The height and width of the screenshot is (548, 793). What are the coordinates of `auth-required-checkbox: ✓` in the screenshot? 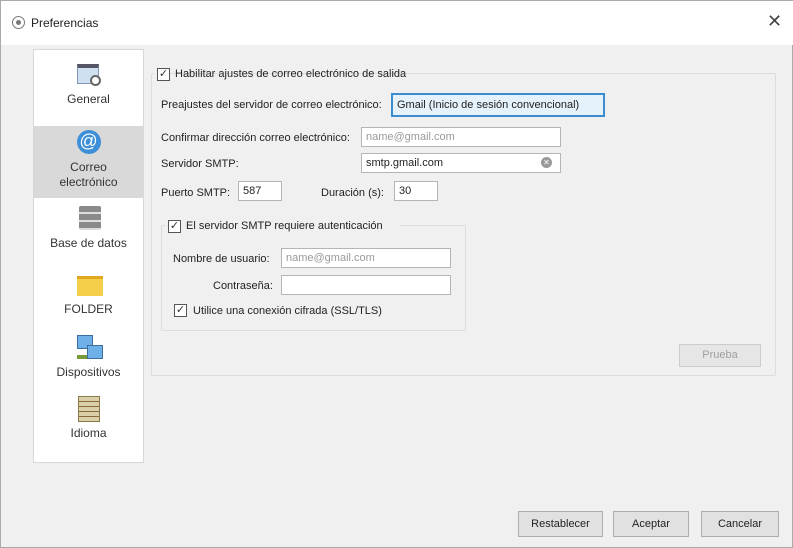 It's located at (174, 226).